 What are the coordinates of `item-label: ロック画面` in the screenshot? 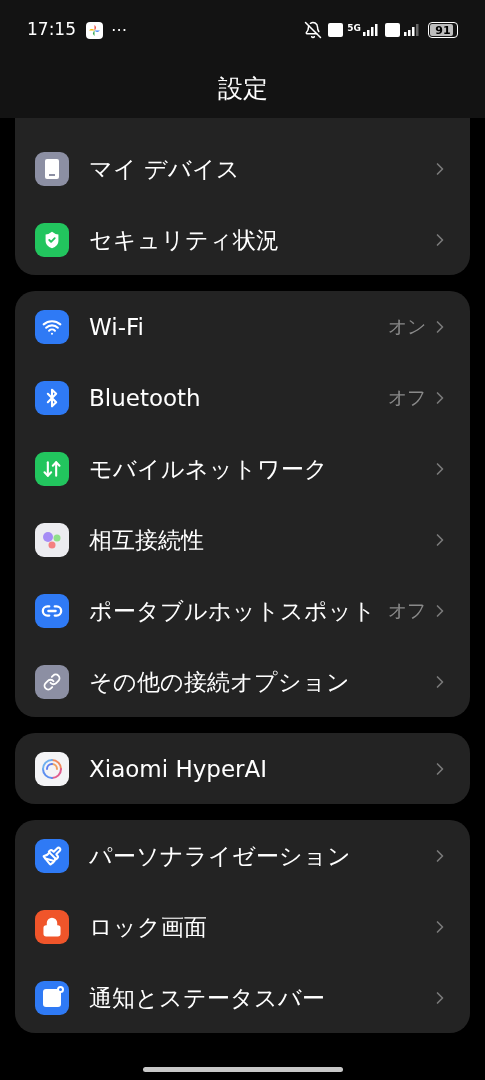 It's located at (148, 927).